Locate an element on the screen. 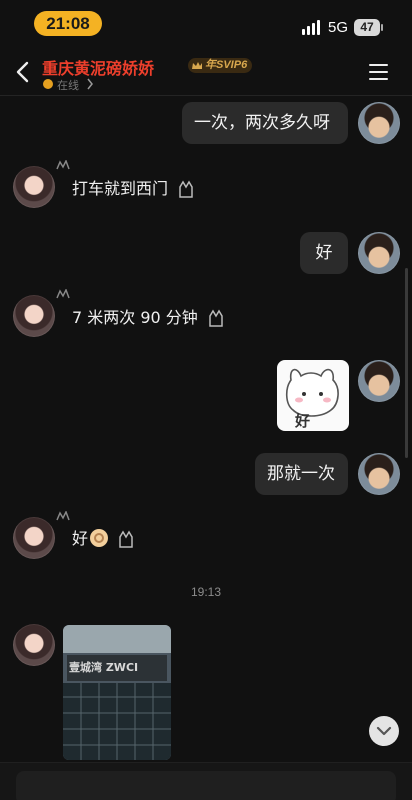 The height and width of the screenshot is (800, 412). message-text: 打车就到西门 is located at coordinates (120, 188).